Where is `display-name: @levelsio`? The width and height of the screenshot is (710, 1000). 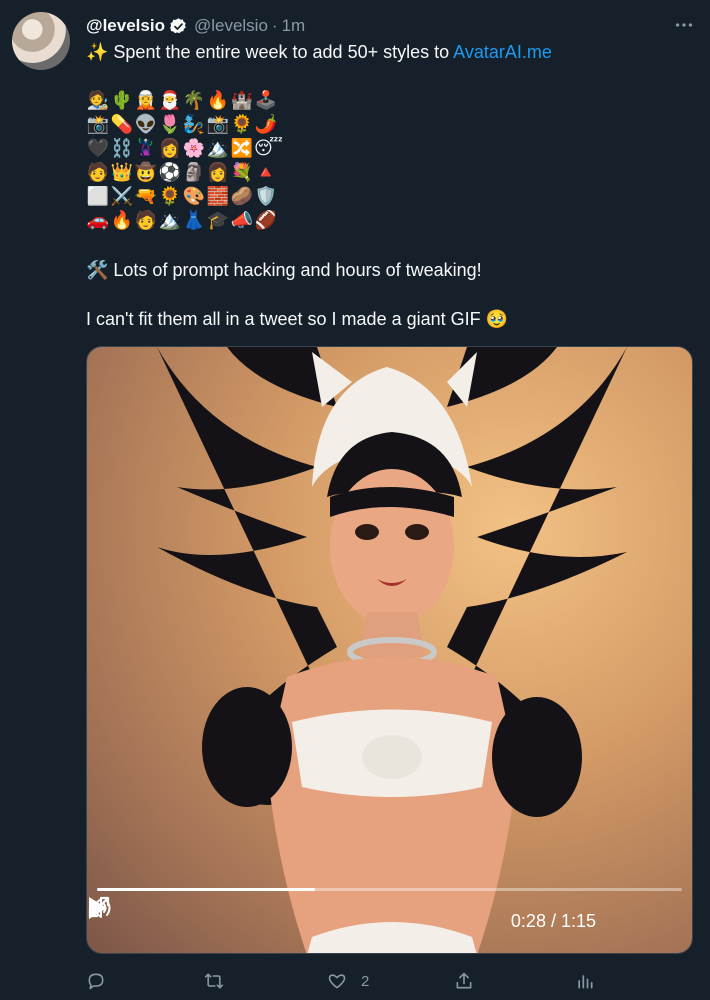 display-name: @levelsio is located at coordinates (125, 26).